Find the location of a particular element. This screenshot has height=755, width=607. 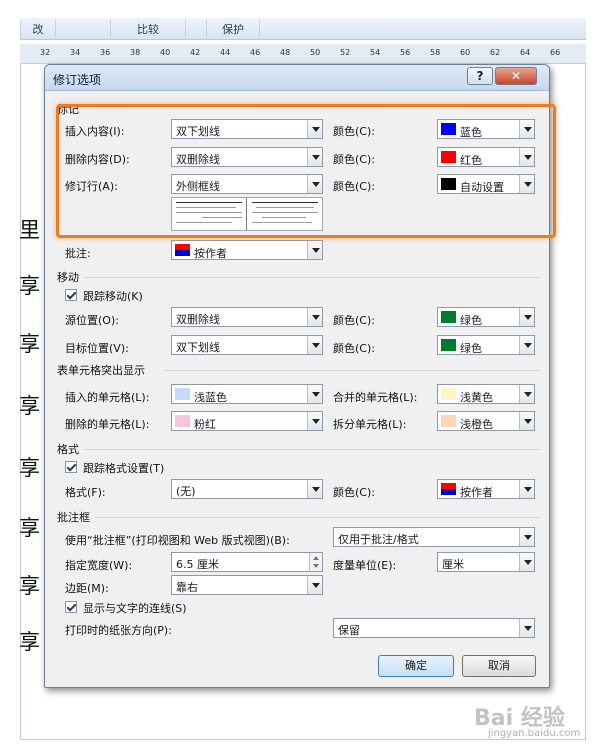

merged-cells-dropdown: 浅黄色 is located at coordinates (486, 394).